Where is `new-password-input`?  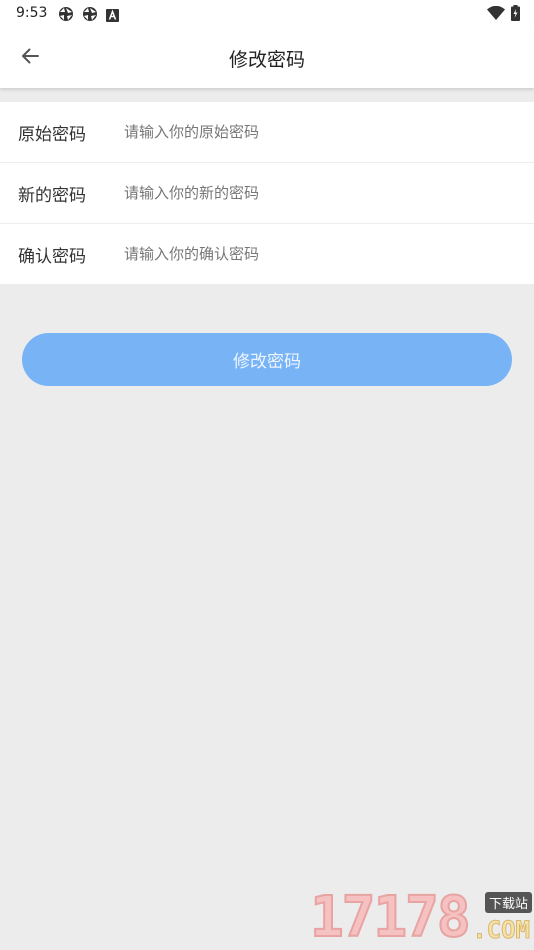 new-password-input is located at coordinates (319, 193).